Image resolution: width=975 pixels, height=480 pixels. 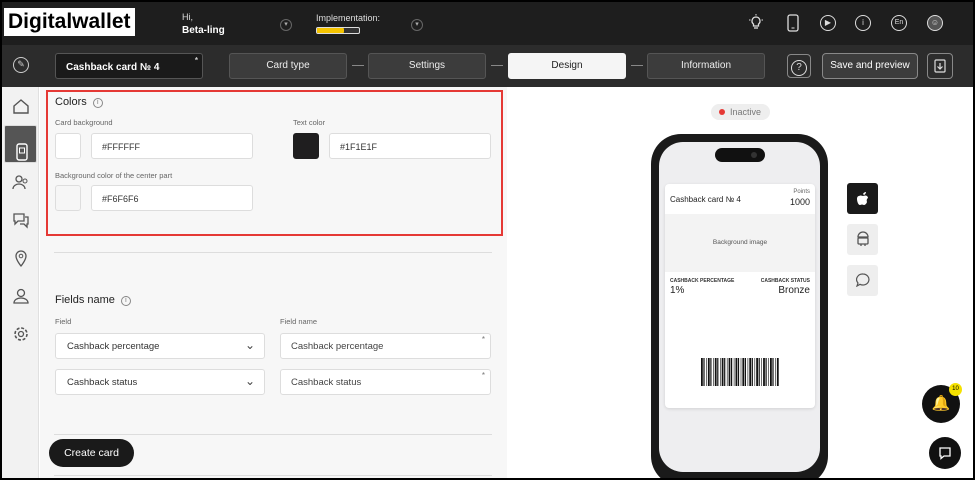 I want to click on colors-info-icon: i, so click(x=97, y=103).